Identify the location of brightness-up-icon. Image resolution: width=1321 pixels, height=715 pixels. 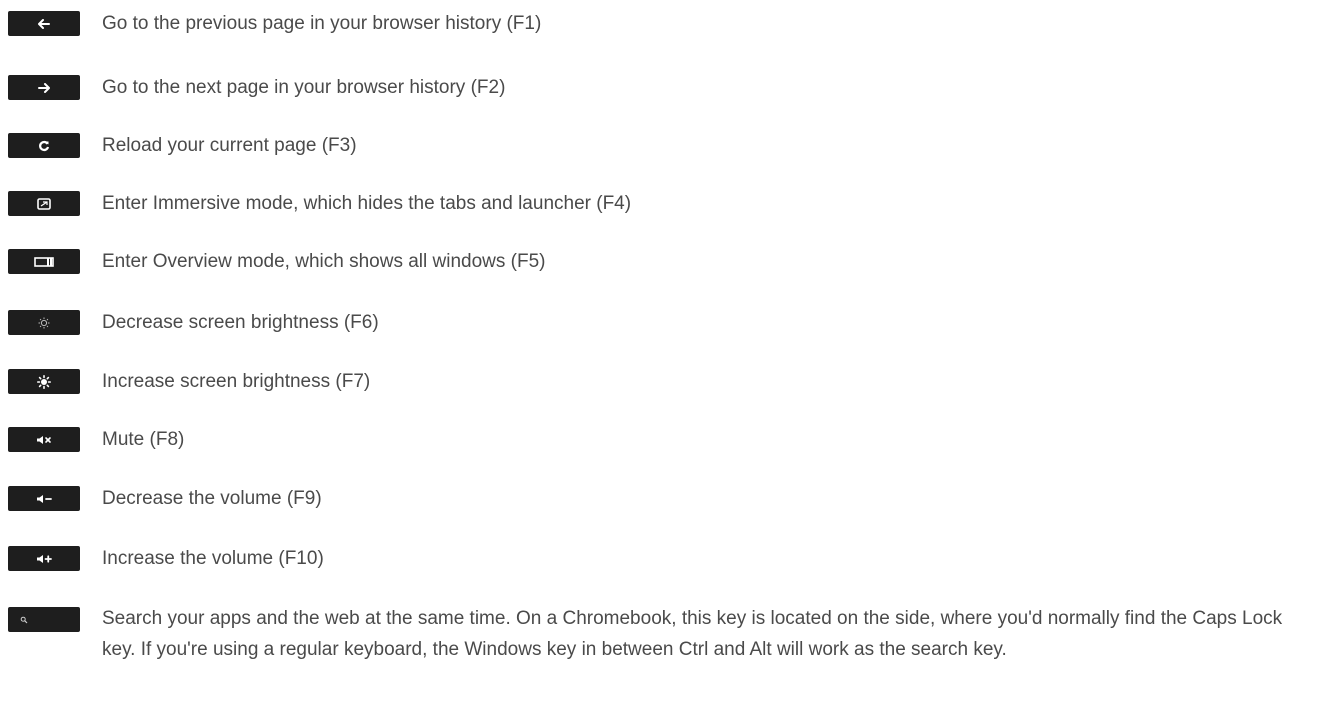
(44, 381).